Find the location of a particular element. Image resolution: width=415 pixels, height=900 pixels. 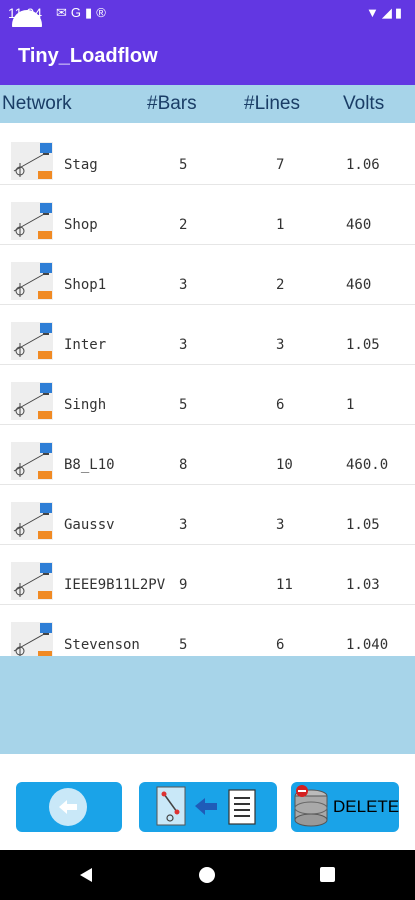

bottom-toolbar: DELETE is located at coordinates (207, 802).